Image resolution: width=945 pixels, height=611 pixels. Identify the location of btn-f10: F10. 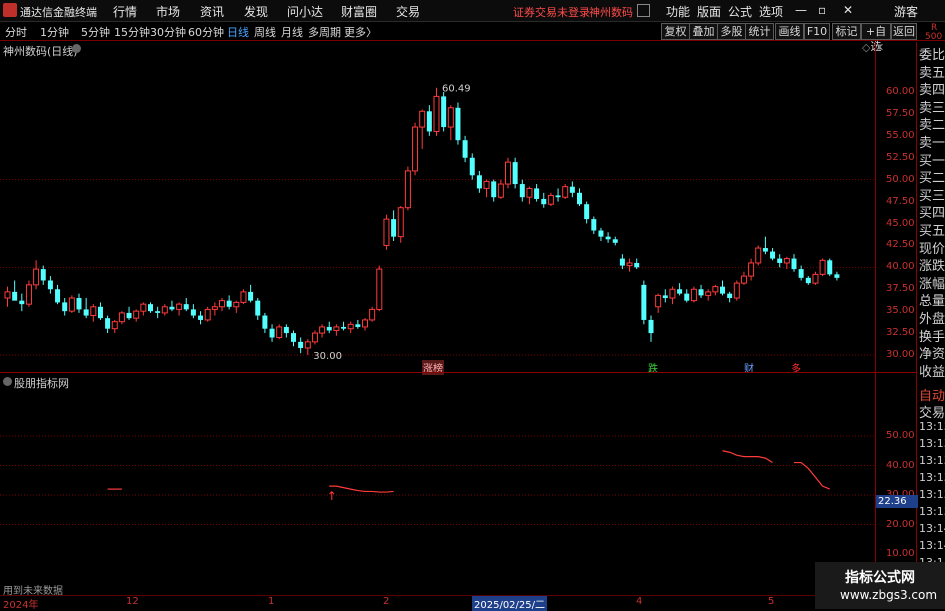
(817, 31).